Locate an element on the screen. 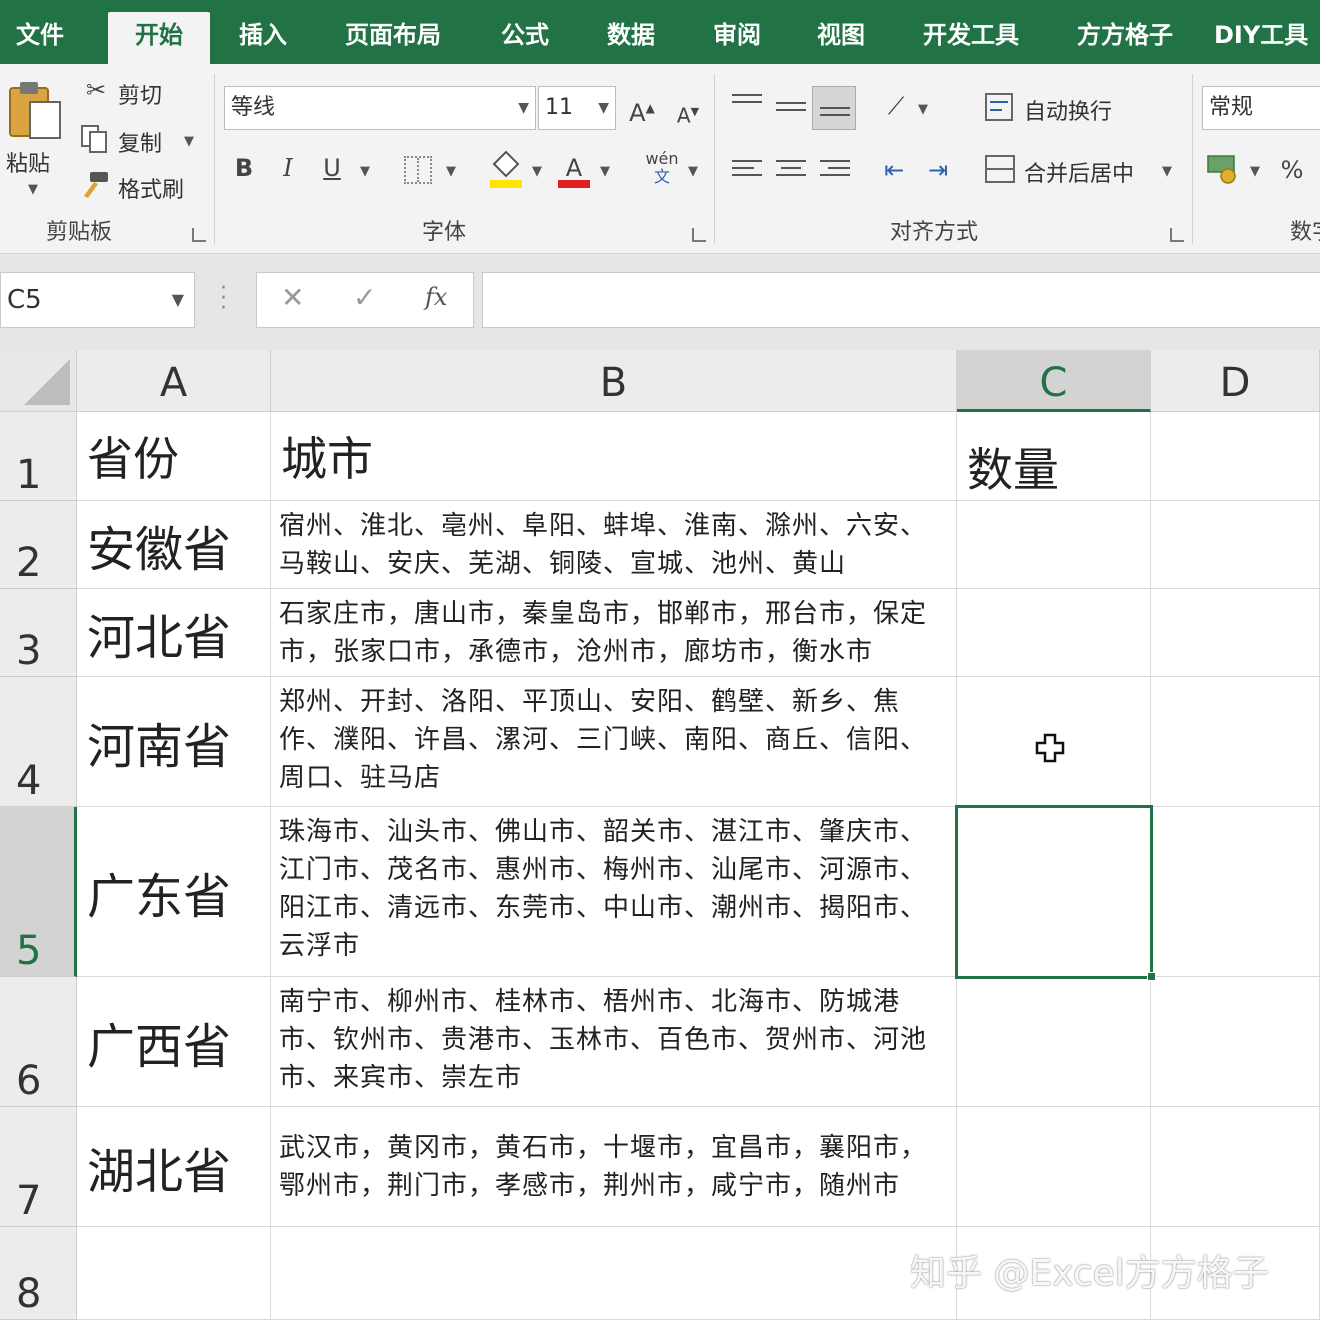 The image size is (1320, 1320). row-header-1: 1 is located at coordinates (38, 456).